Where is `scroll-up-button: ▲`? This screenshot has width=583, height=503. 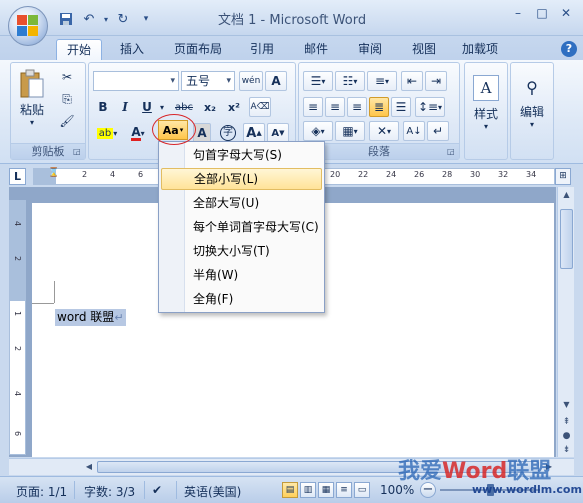 scroll-up-button: ▲ is located at coordinates (566, 195).